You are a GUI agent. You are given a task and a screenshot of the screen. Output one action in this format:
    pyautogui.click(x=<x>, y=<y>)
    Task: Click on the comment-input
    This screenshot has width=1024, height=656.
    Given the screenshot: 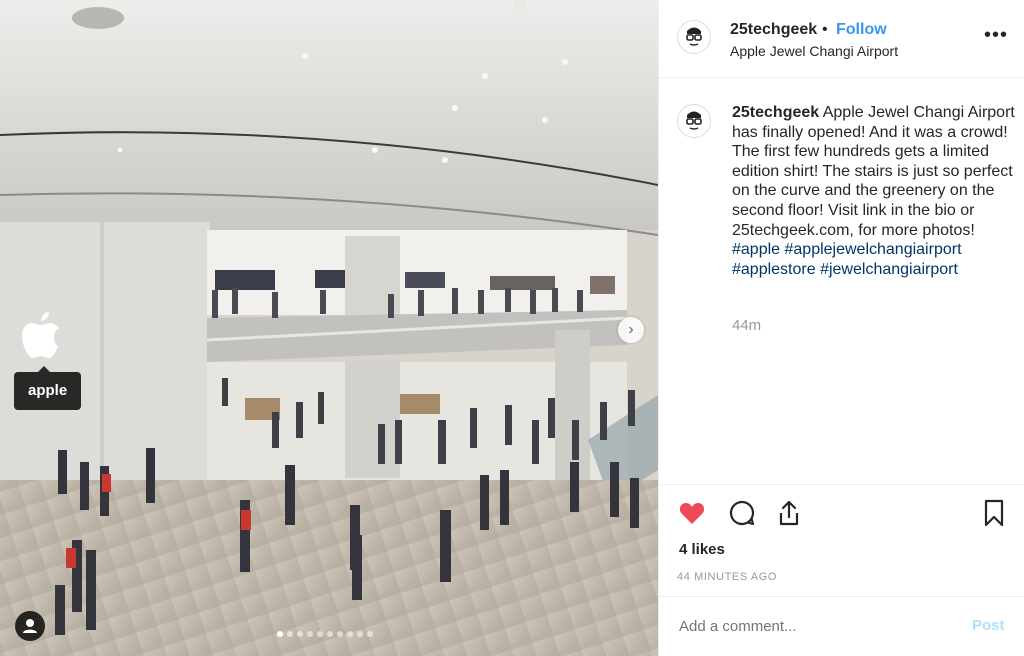 What is the action you would take?
    pyautogui.click(x=809, y=626)
    